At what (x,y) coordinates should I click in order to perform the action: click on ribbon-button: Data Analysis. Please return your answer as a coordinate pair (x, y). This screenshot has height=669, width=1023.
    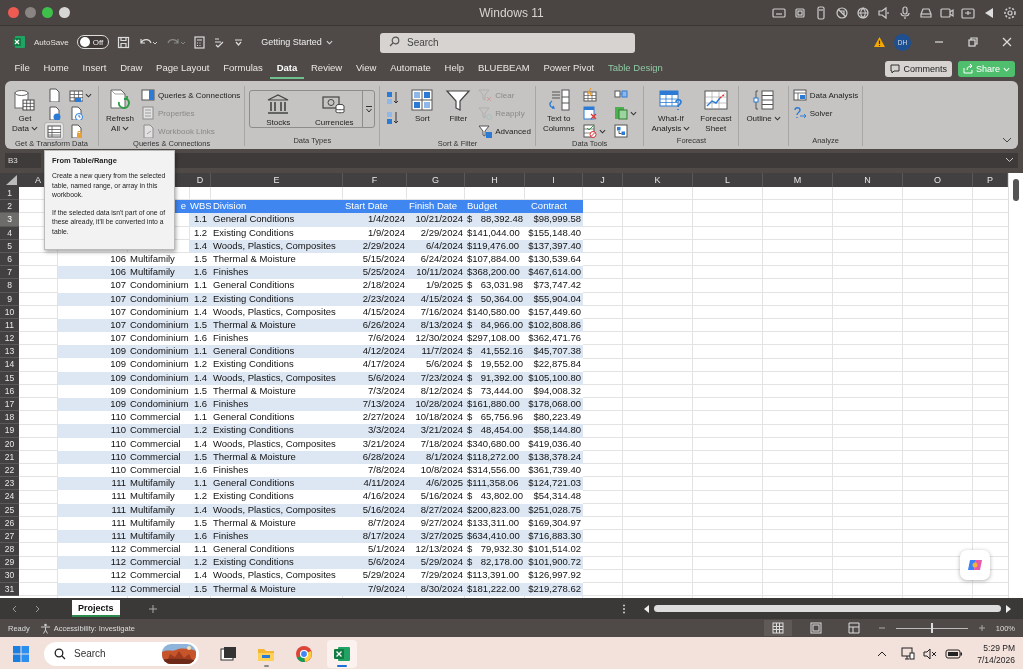
    Looking at the image, I should click on (825, 95).